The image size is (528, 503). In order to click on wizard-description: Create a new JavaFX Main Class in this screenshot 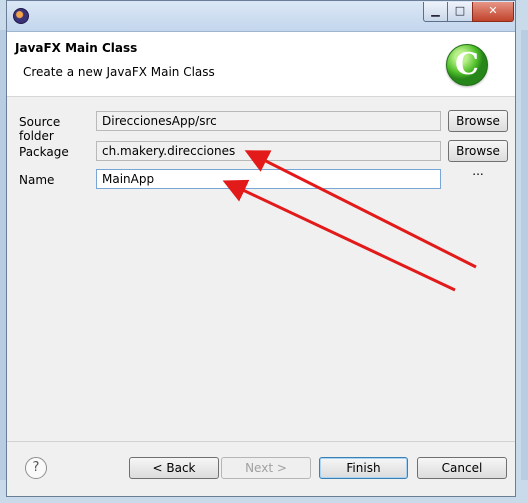, I will do `click(119, 72)`.